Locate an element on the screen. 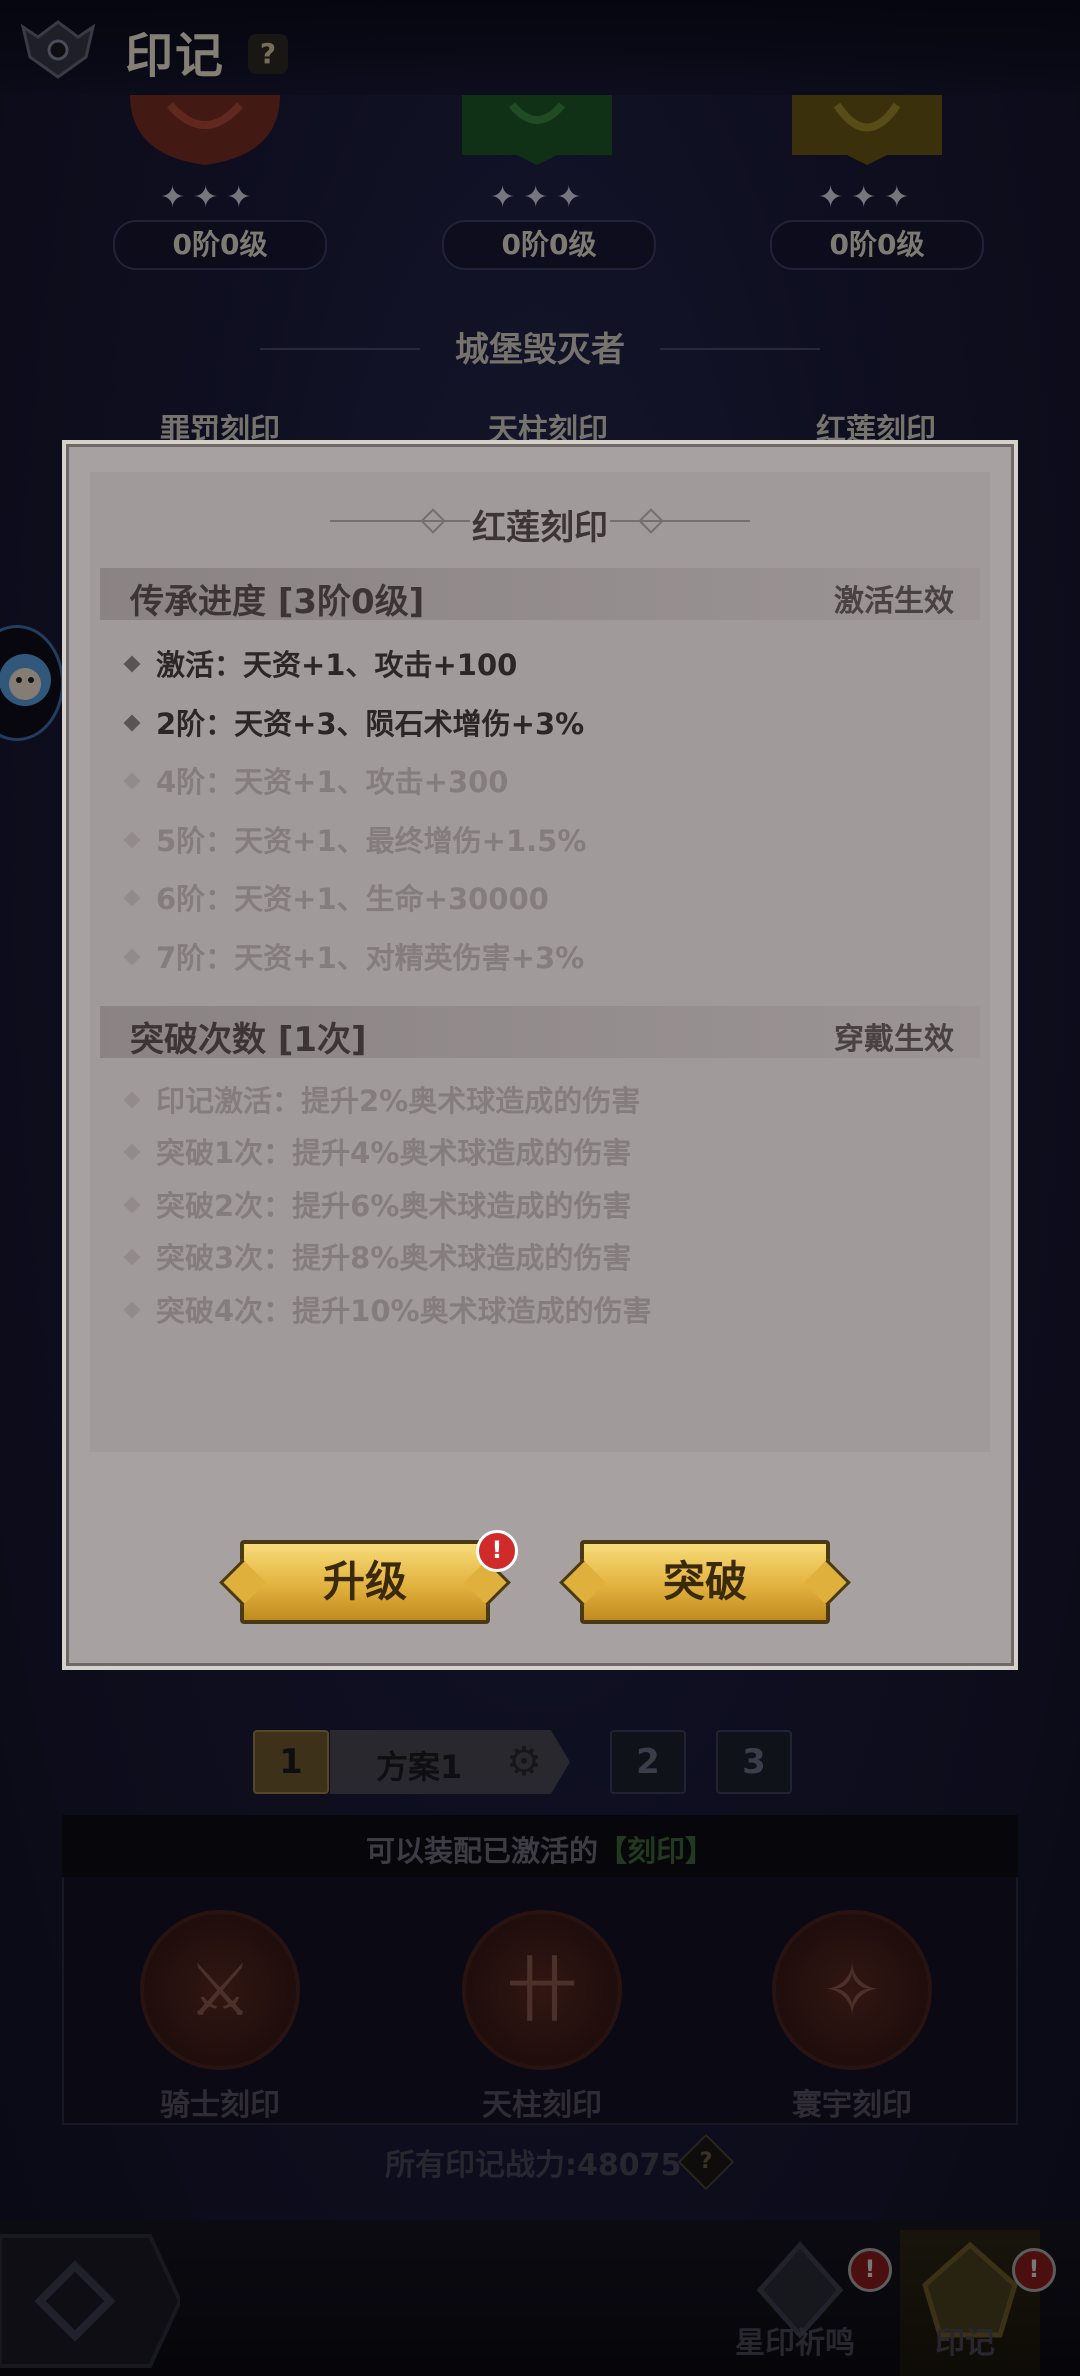 This screenshot has width=1080, height=2376. title-divider is located at coordinates (680, 521).